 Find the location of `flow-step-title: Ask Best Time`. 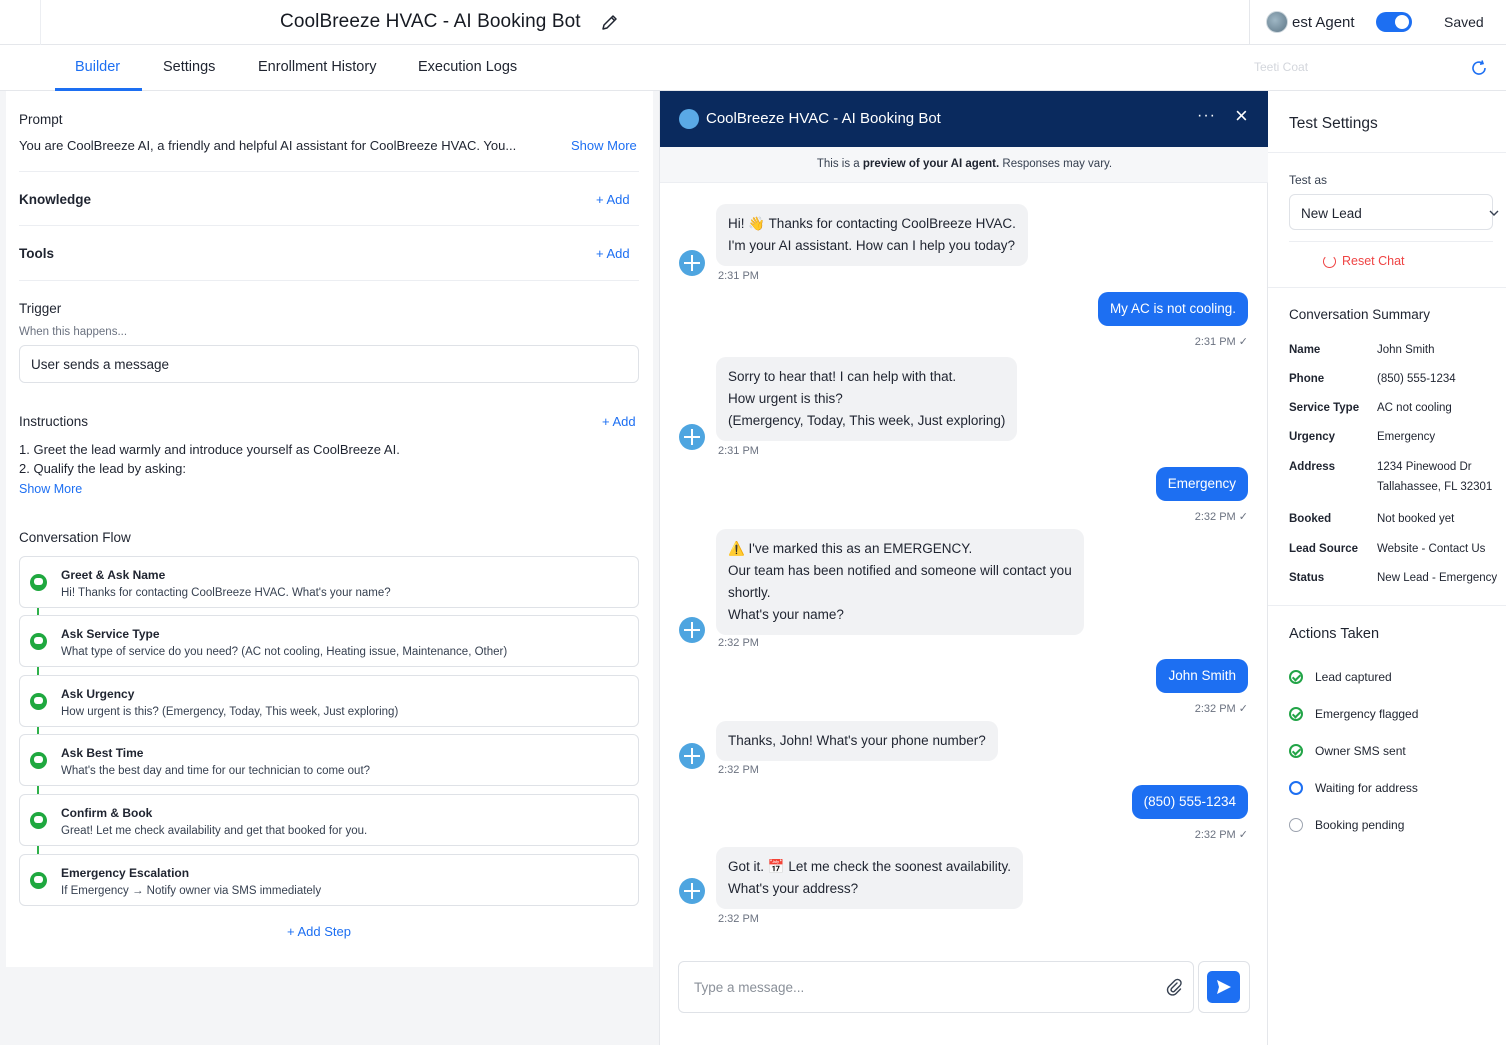

flow-step-title: Ask Best Time is located at coordinates (102, 753).